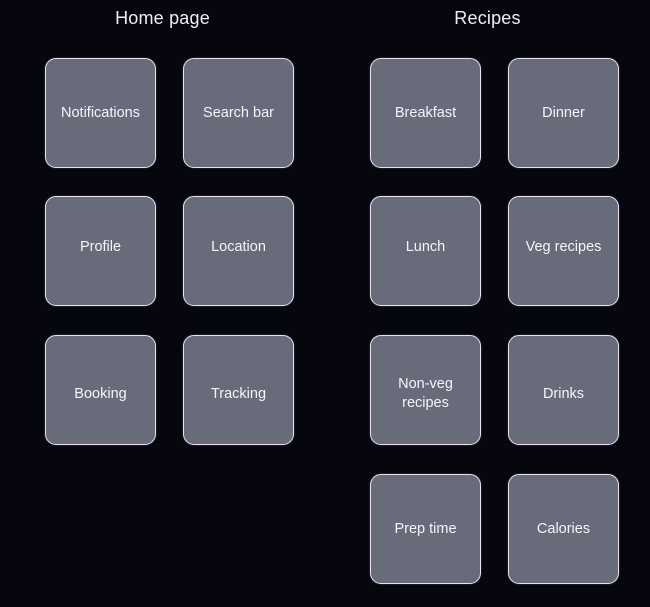 This screenshot has height=607, width=650. I want to click on card-location: Location, so click(238, 251).